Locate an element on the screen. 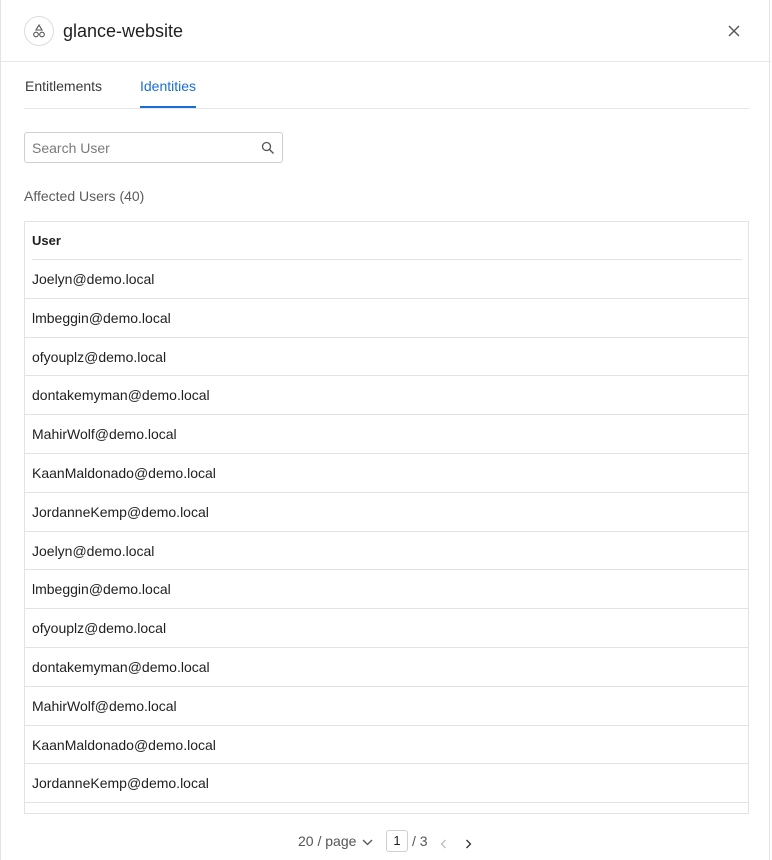 The width and height of the screenshot is (772, 860). search-box is located at coordinates (153, 147).